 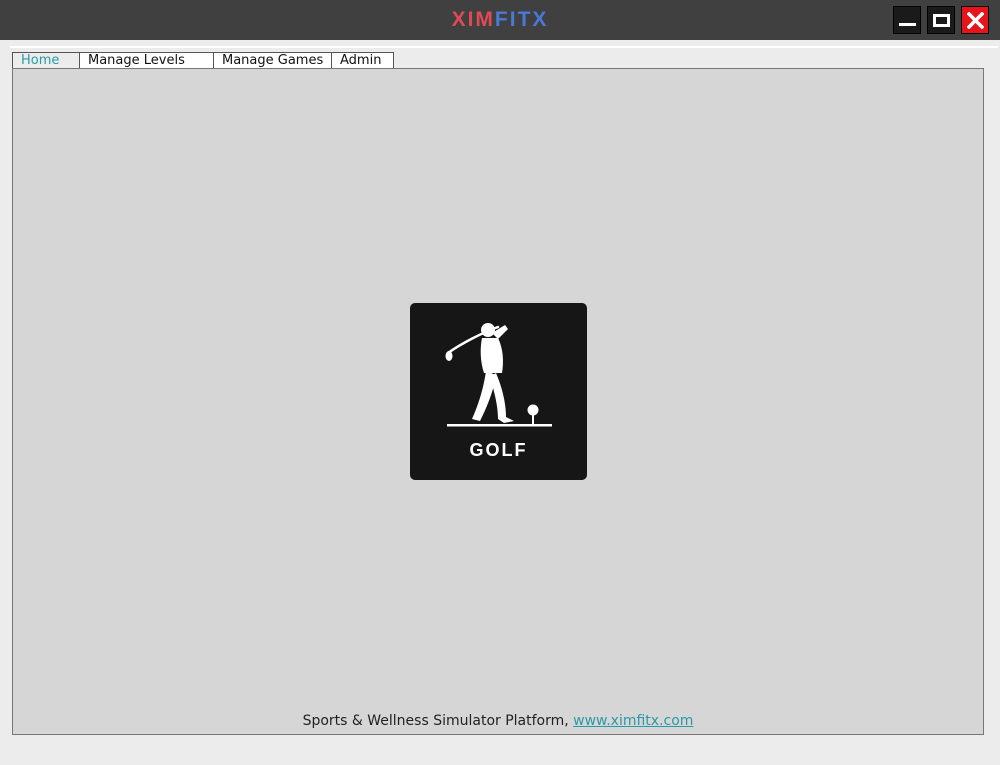 I want to click on app-logo: XIMFITX, so click(x=500, y=20).